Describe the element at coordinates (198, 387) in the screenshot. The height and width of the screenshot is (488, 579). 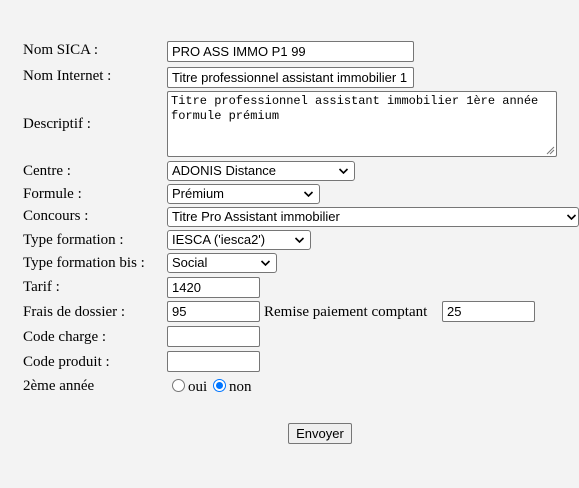
I see `radio-oui-label: oui` at that location.